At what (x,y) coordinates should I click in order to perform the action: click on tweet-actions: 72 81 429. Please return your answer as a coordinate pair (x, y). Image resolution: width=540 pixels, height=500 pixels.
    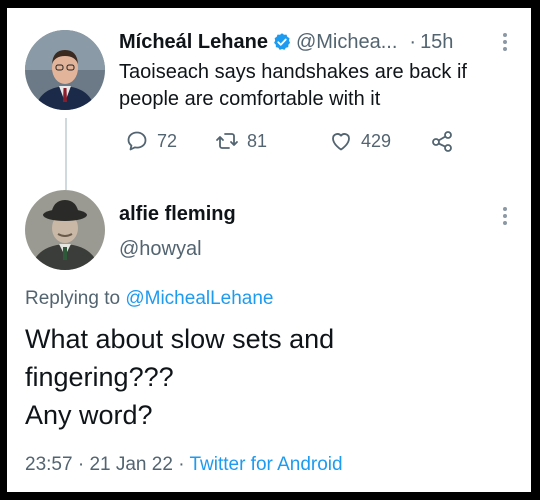
    Looking at the image, I should click on (319, 141).